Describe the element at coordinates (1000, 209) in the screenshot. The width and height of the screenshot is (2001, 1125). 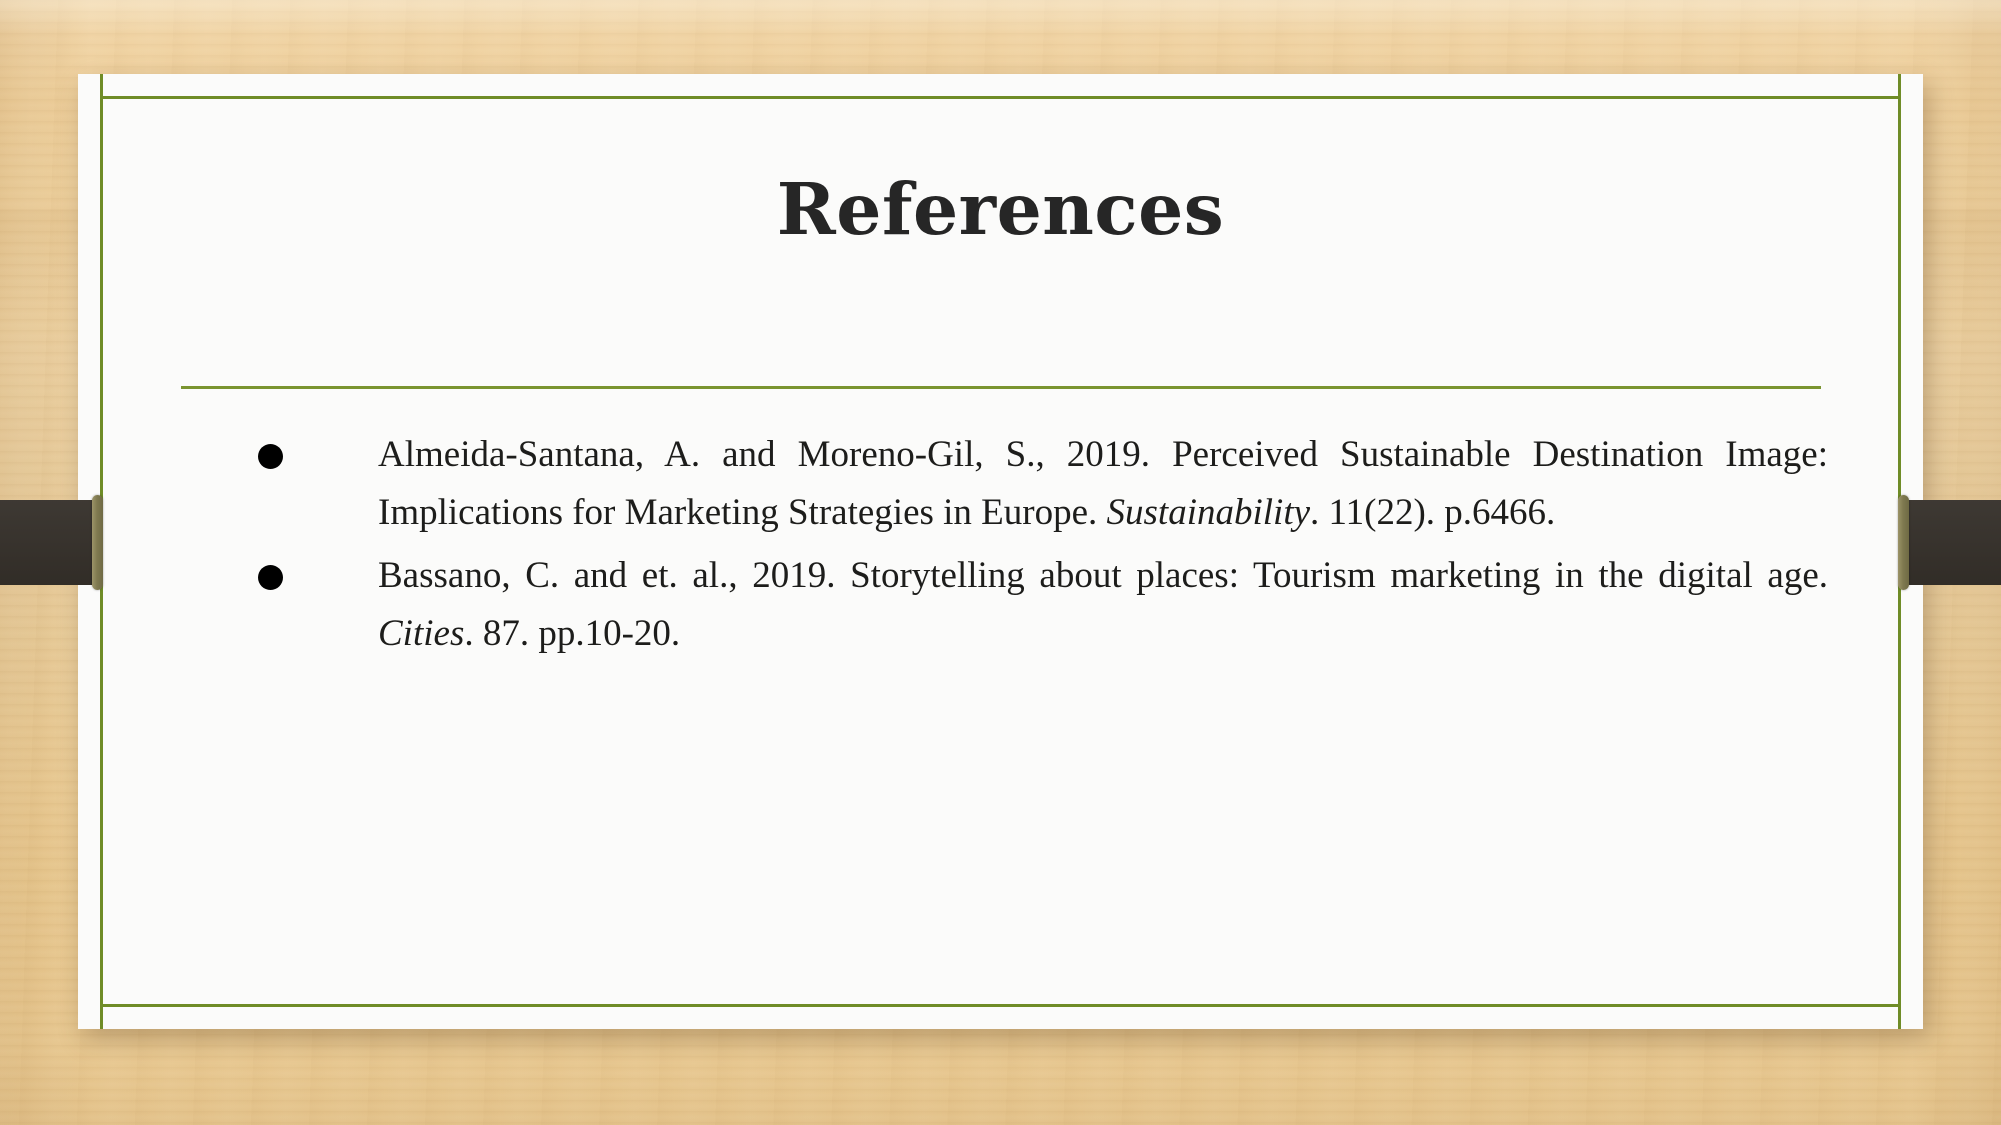
I see `page-title: References` at that location.